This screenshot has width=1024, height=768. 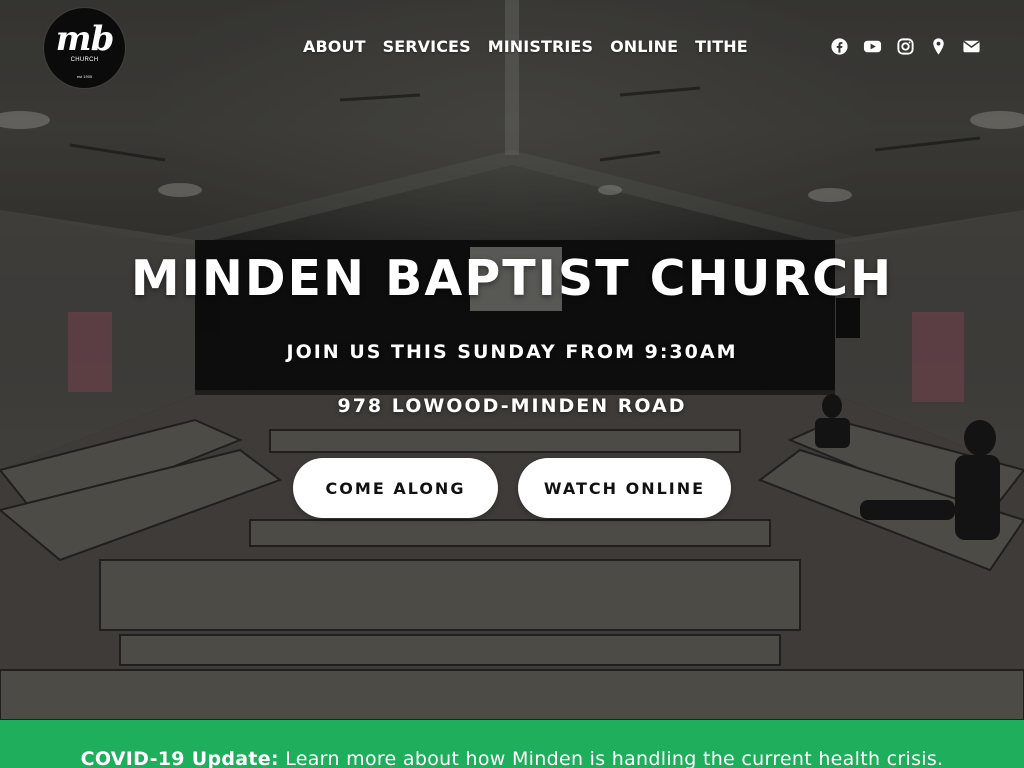 What do you see at coordinates (85, 39) in the screenshot?
I see `logo-mark: mb` at bounding box center [85, 39].